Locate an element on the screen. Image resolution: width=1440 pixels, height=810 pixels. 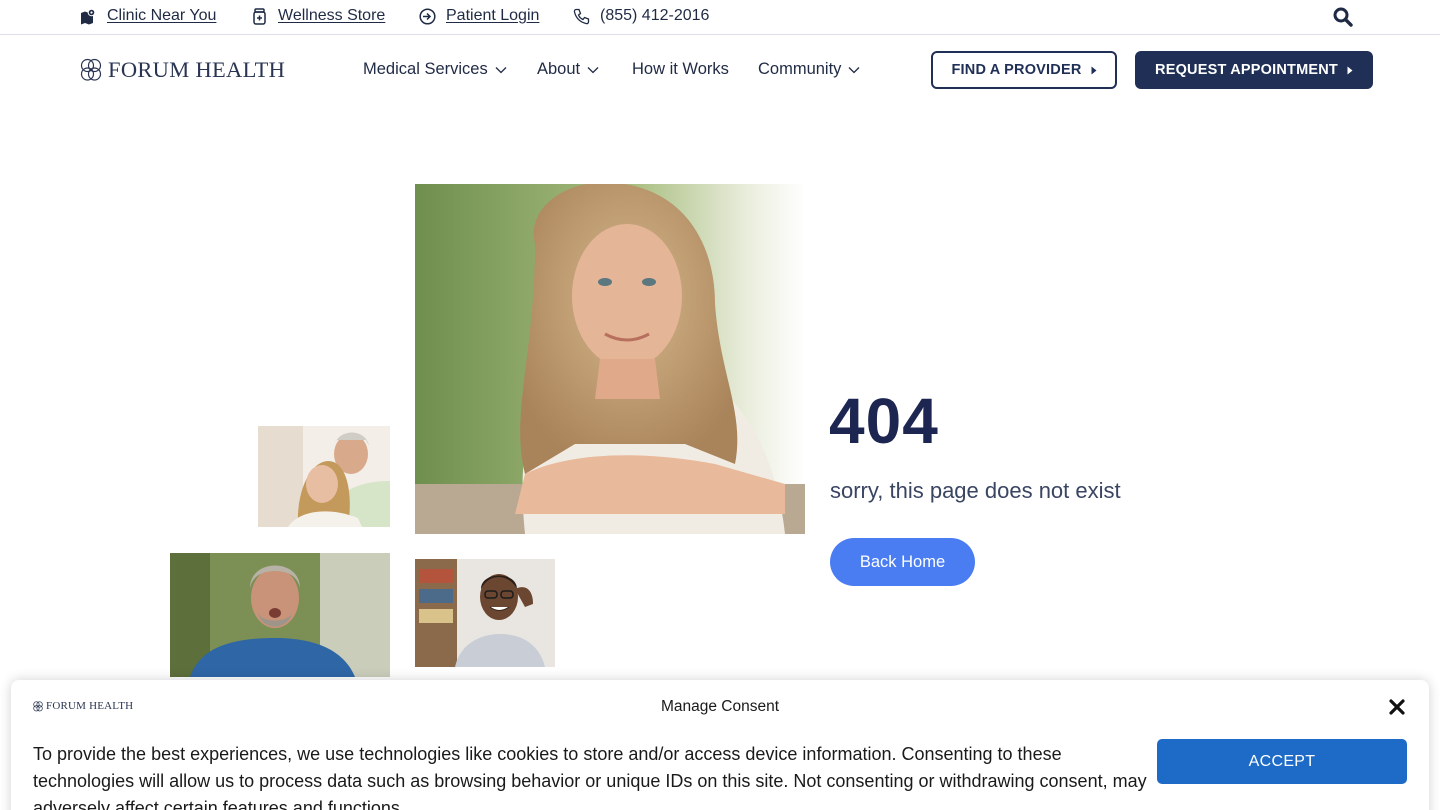
error-message: sorry, this page does not exist is located at coordinates (975, 490).